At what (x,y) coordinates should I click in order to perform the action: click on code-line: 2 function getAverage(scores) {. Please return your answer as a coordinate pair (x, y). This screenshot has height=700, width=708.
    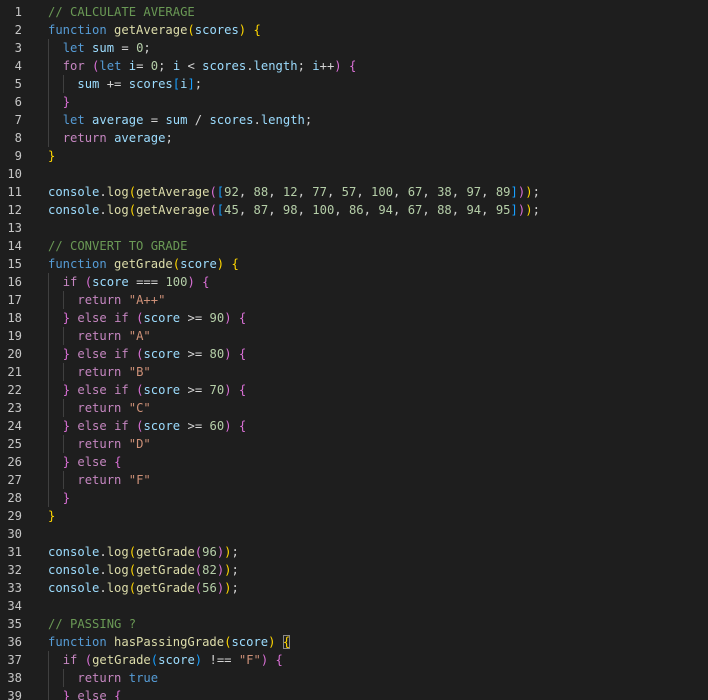
    Looking at the image, I should click on (354, 30).